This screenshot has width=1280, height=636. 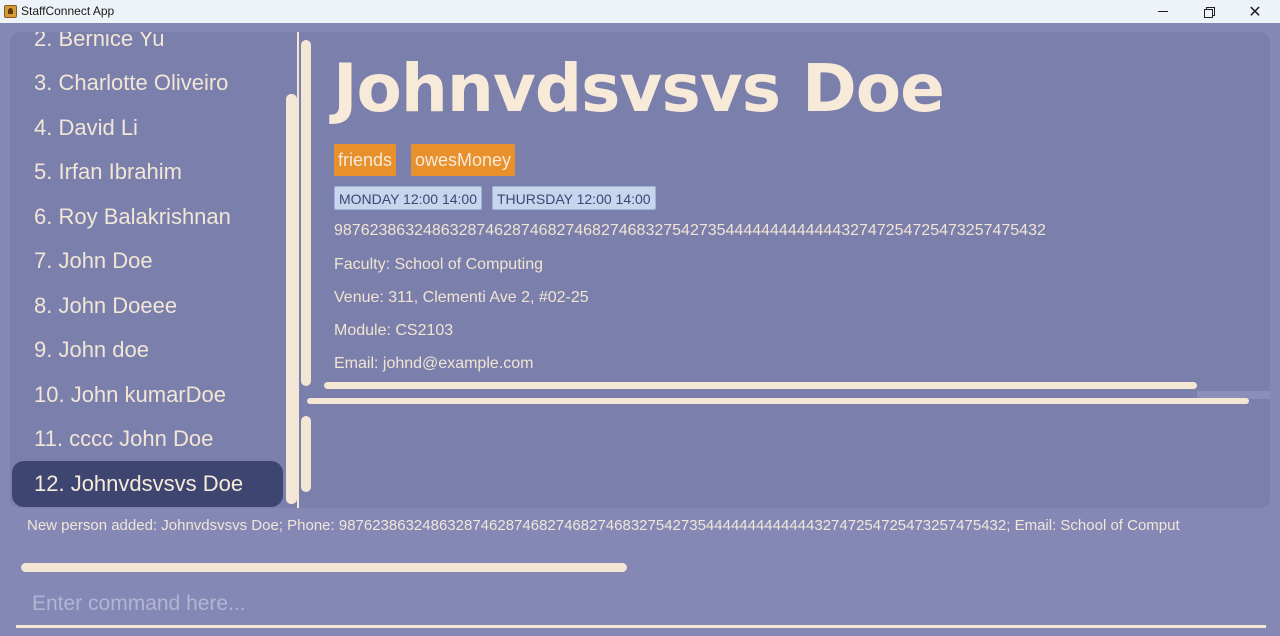 I want to click on maximize-button, so click(x=1209, y=11).